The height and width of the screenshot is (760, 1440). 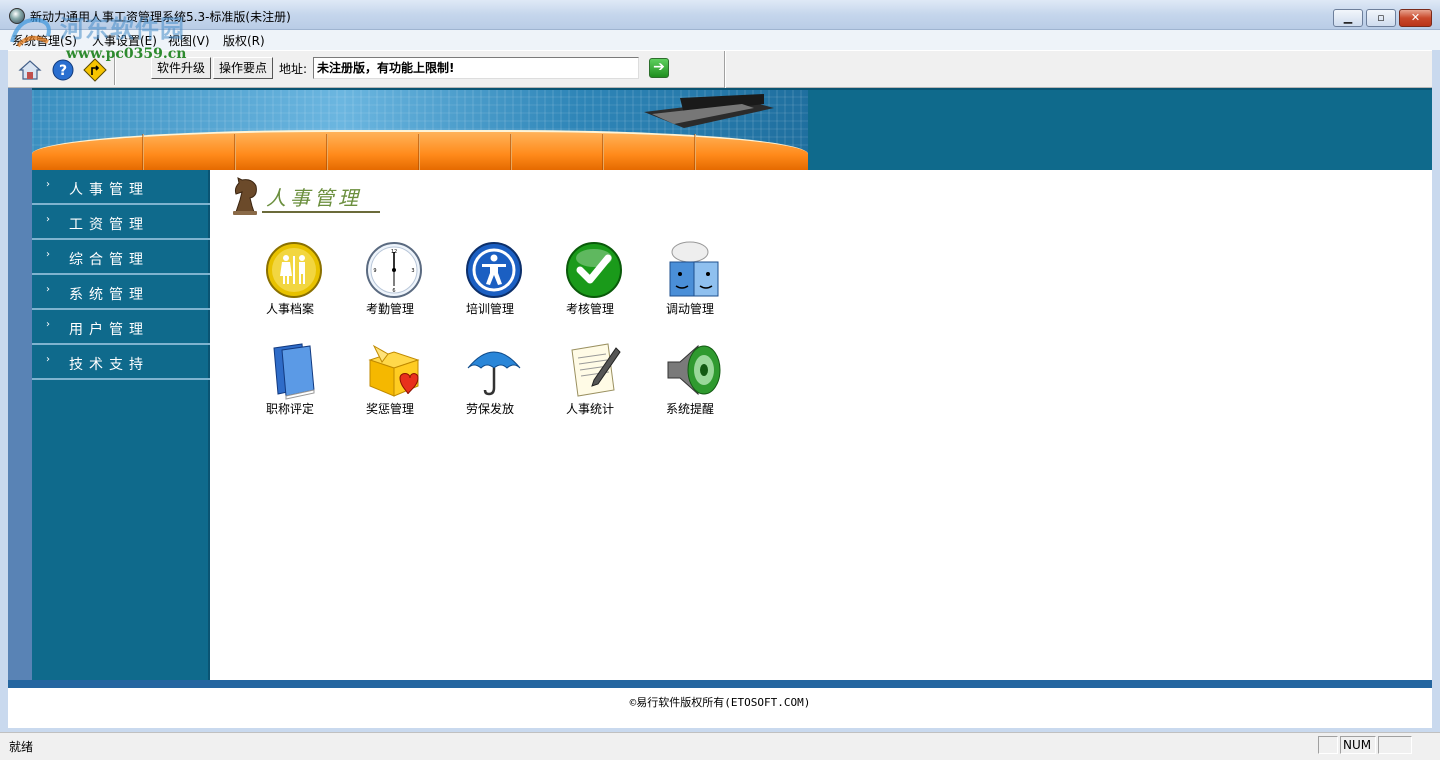 What do you see at coordinates (314, 198) in the screenshot?
I see `section-title: 人事管理` at bounding box center [314, 198].